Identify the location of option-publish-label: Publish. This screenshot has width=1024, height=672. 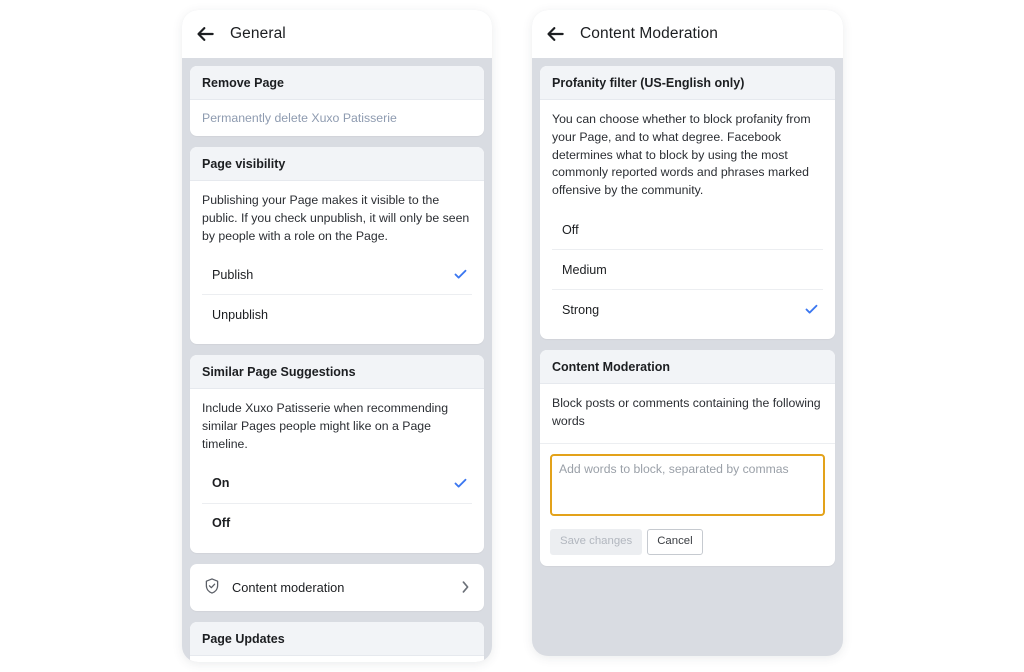
(233, 274).